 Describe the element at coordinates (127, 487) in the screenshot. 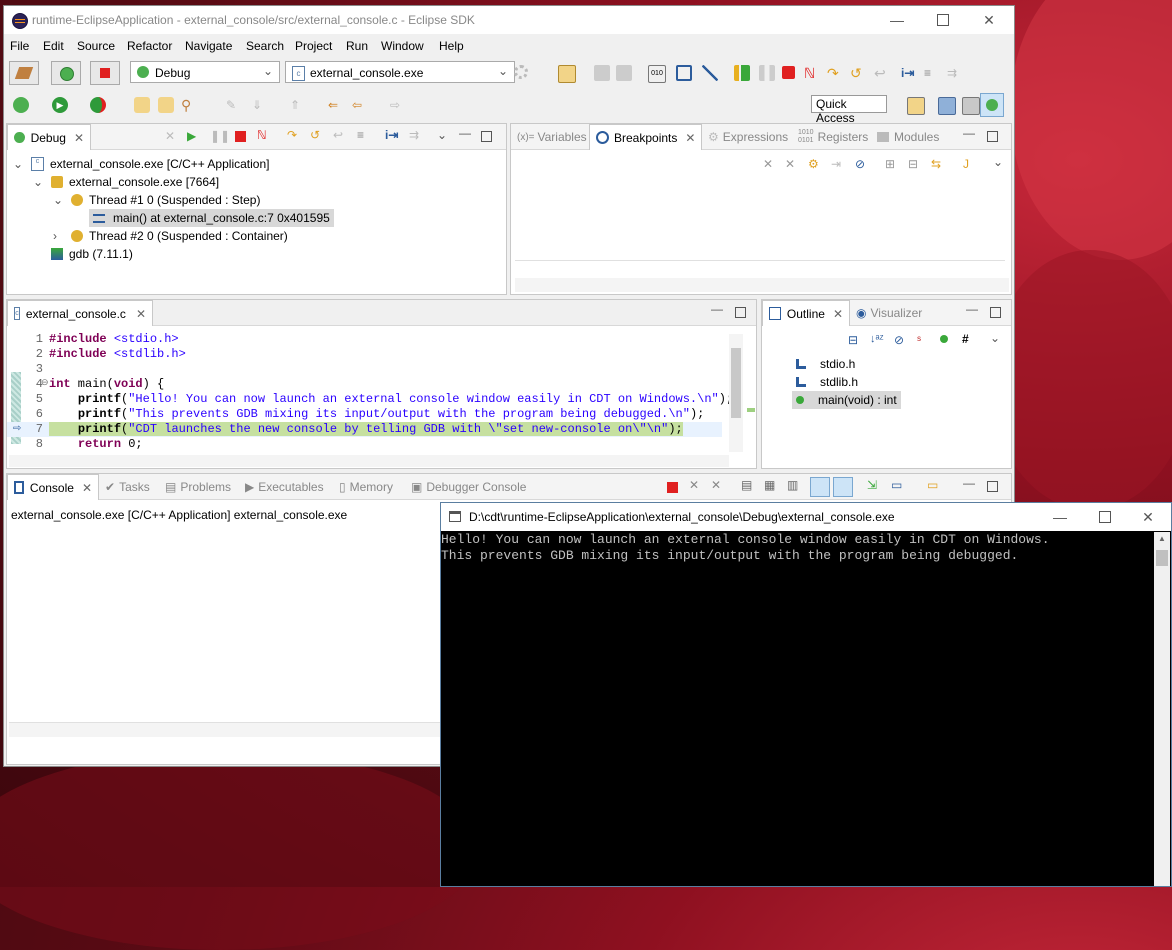

I see `tab-tasks: ✔ Tasks` at that location.